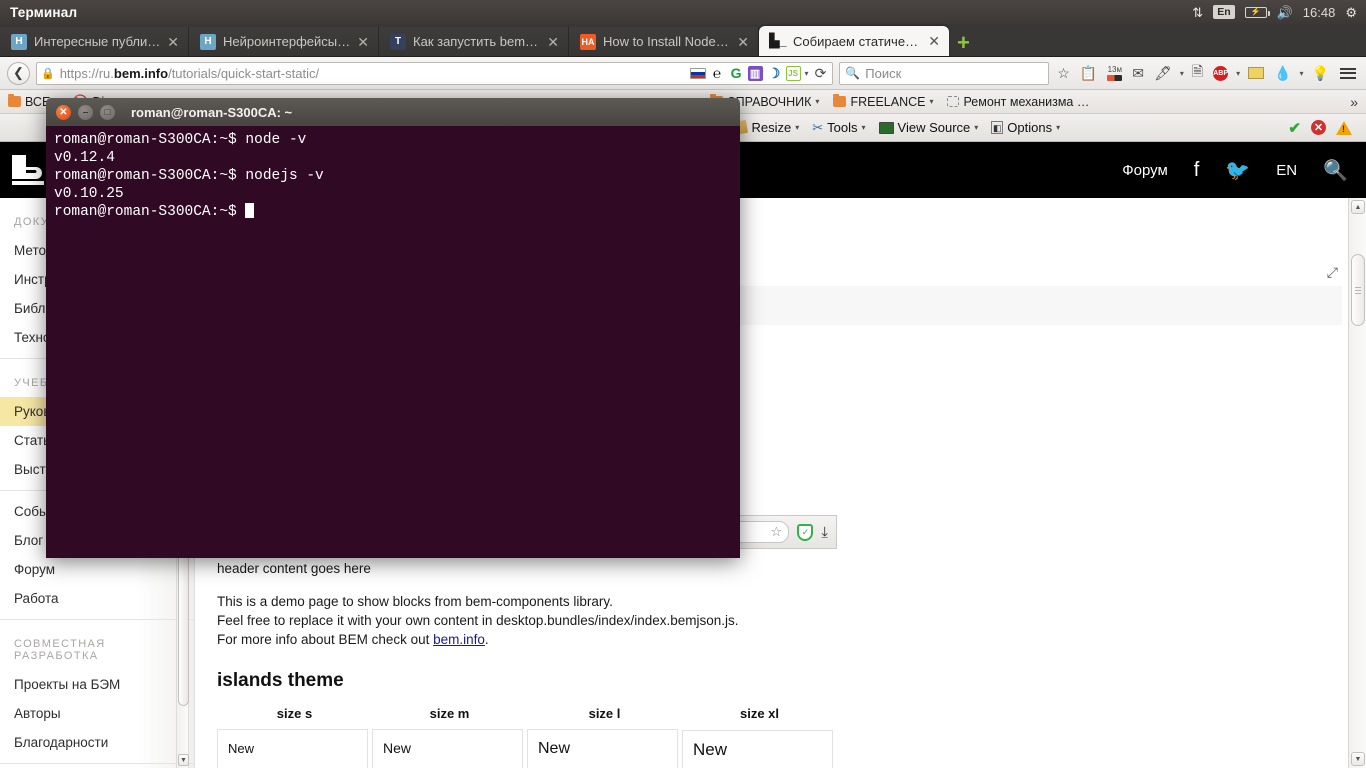 Image resolution: width=1366 pixels, height=768 pixels. What do you see at coordinates (1320, 73) in the screenshot?
I see `lightbulb-icon: 💡` at bounding box center [1320, 73].